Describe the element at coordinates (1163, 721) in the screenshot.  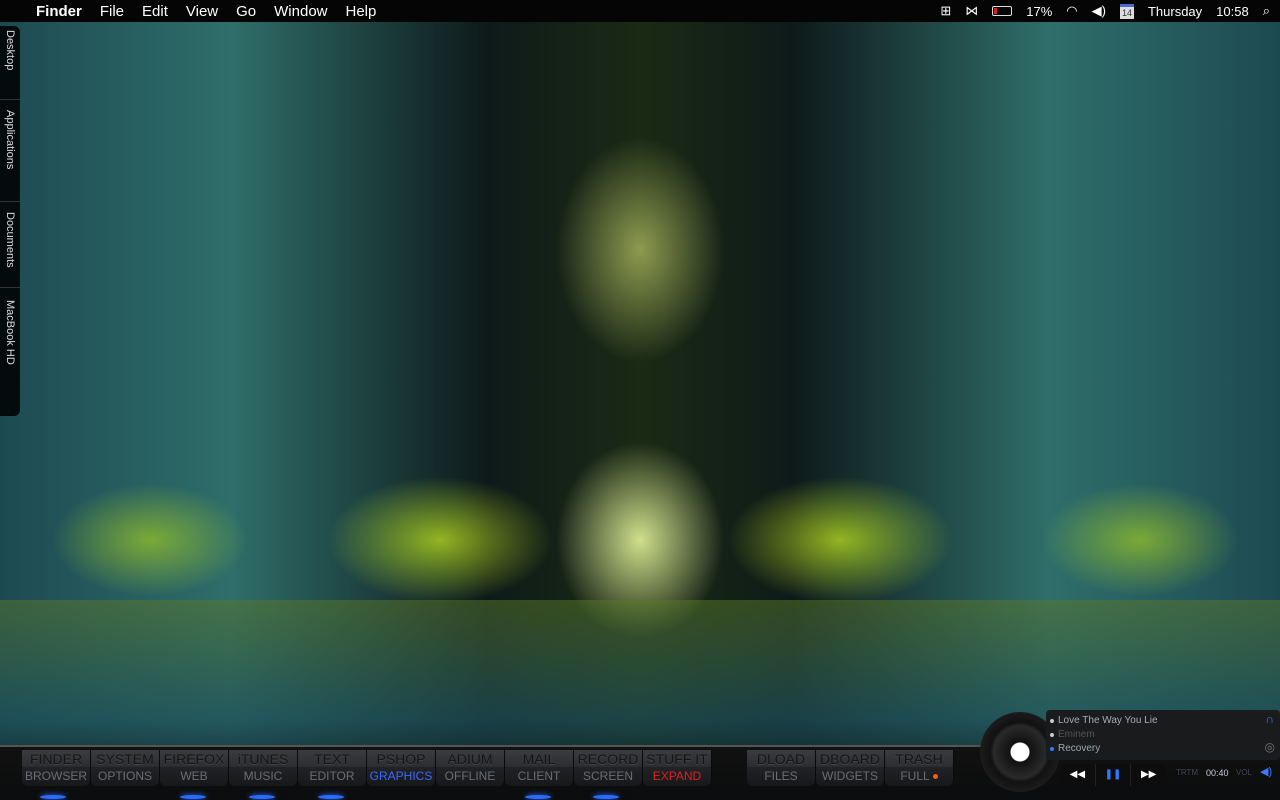
I see `track-title: Love The Way You Lie` at that location.